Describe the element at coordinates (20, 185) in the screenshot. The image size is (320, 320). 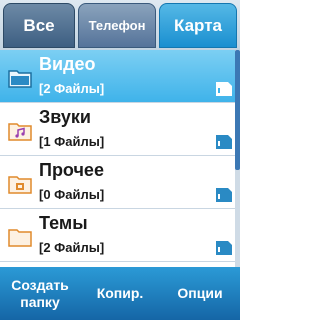
I see `other-folder-icon` at that location.